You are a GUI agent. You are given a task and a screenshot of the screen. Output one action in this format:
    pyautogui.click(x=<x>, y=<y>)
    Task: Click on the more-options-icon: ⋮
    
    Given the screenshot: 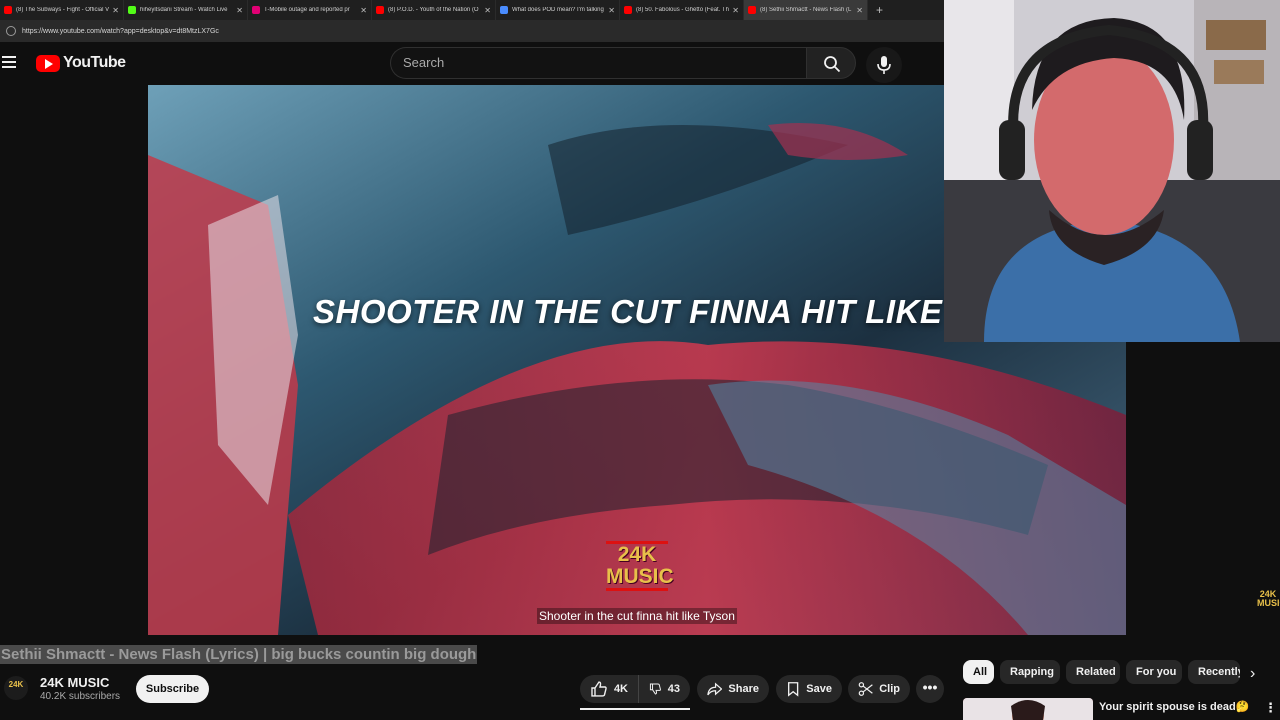 What is the action you would take?
    pyautogui.click(x=1270, y=708)
    